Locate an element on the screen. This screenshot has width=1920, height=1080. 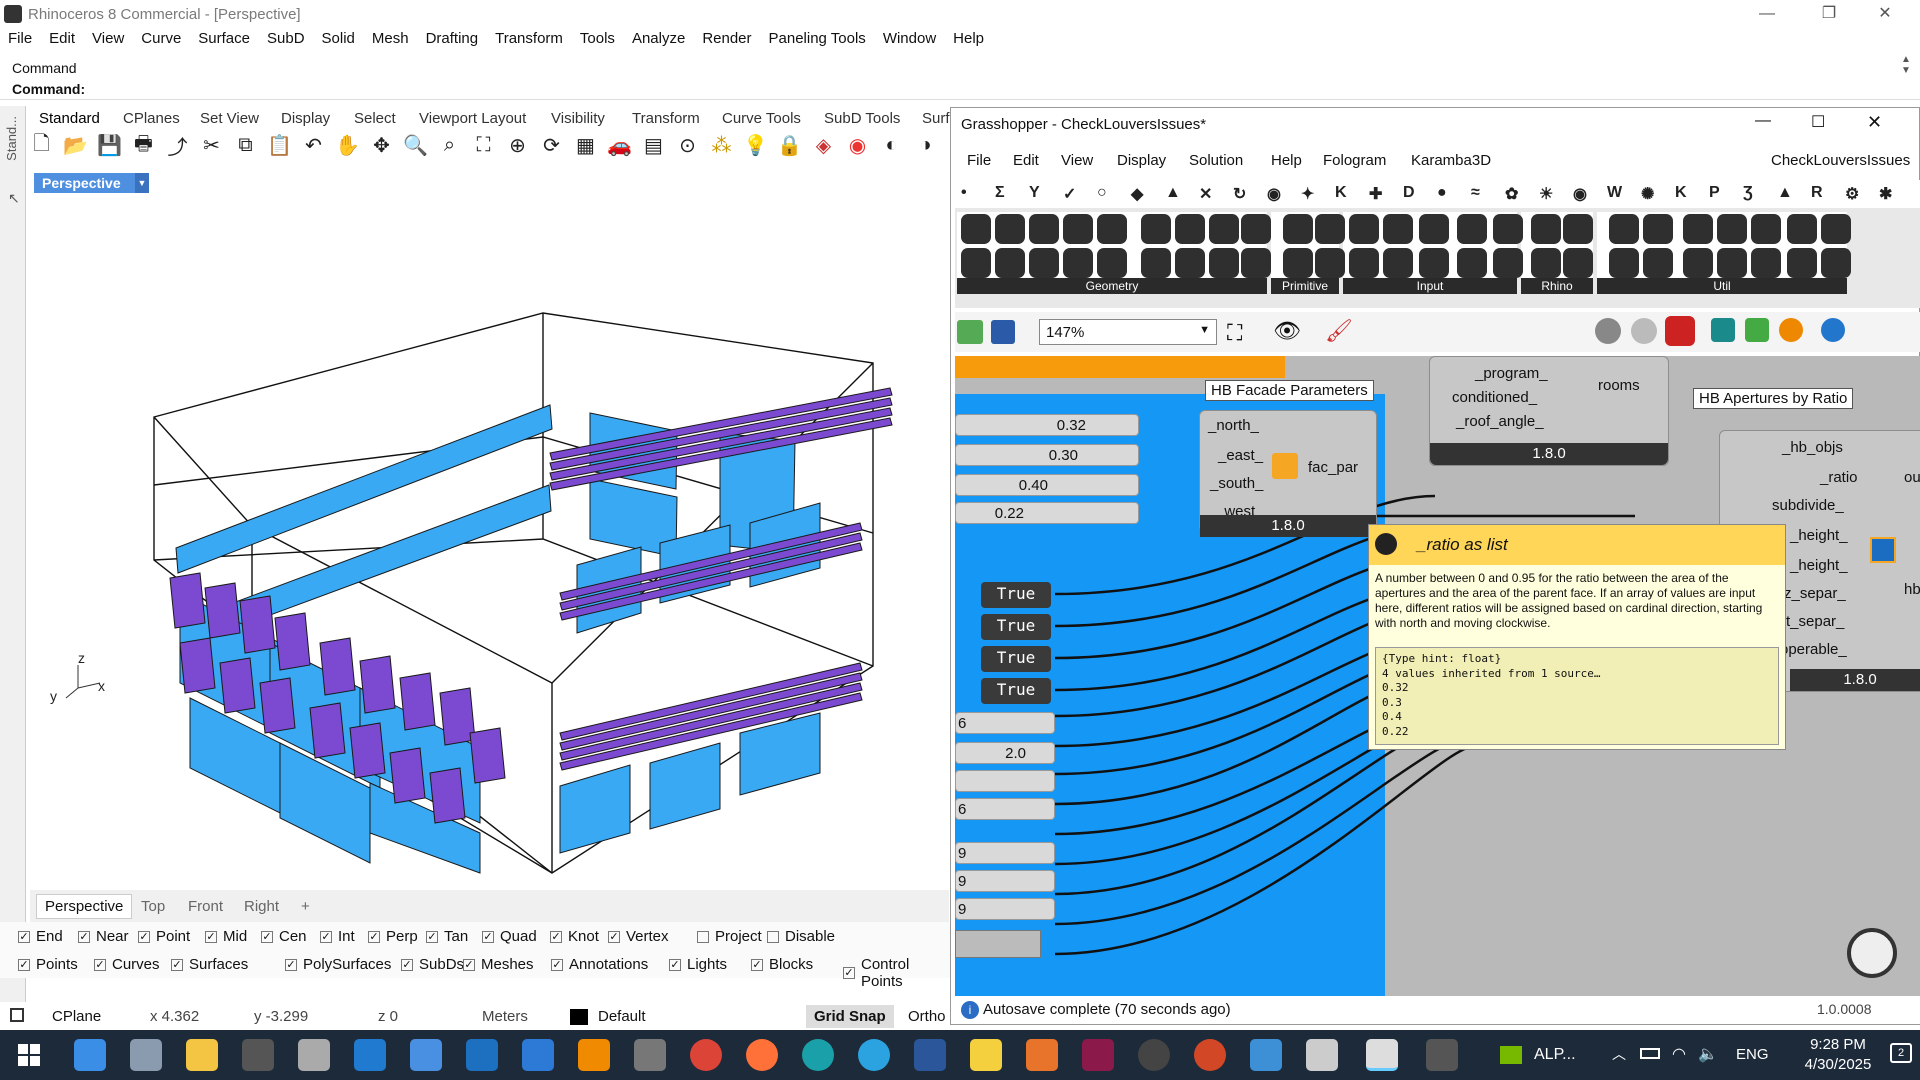
taskbar-folder-icon is located at coordinates (202, 1055).